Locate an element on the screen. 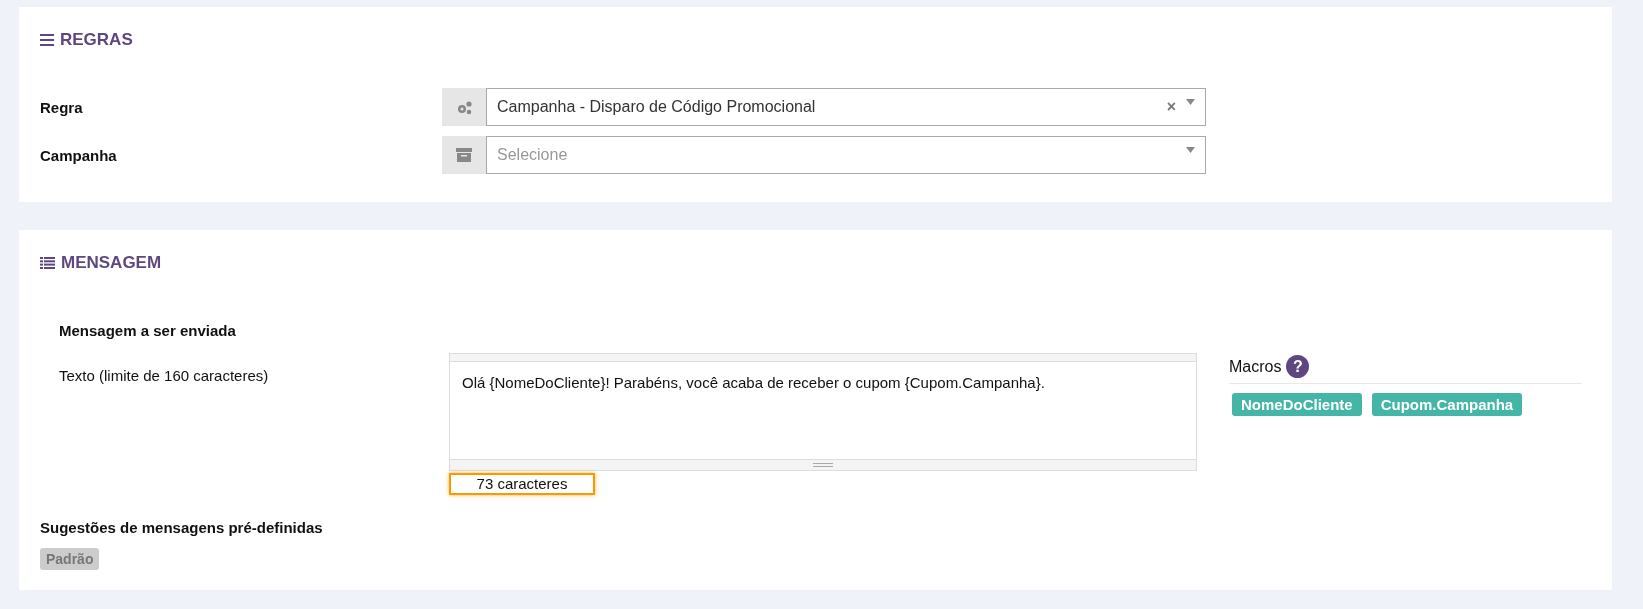 This screenshot has width=1643, height=609. menu-icon is located at coordinates (47, 40).